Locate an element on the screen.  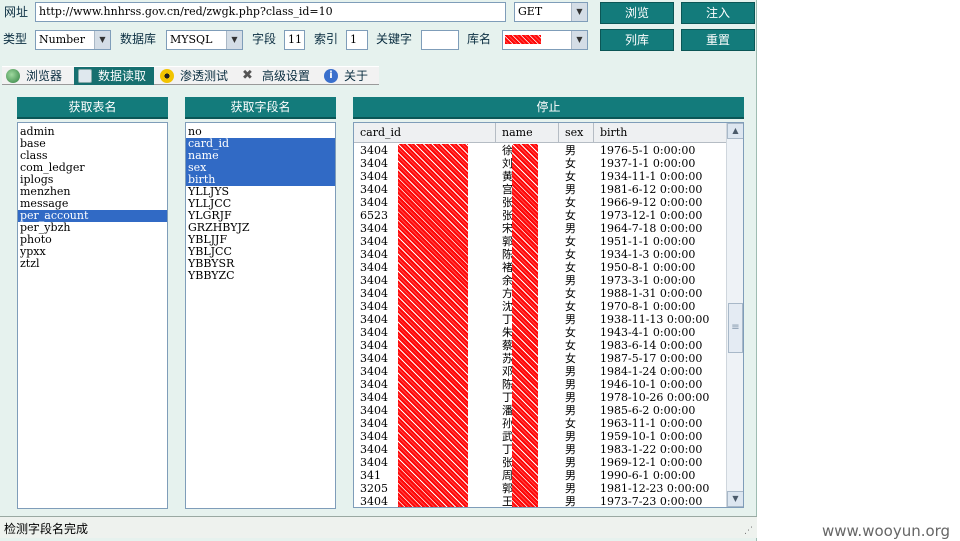
tab-pentest: 渗透测试 is located at coordinates (196, 76).